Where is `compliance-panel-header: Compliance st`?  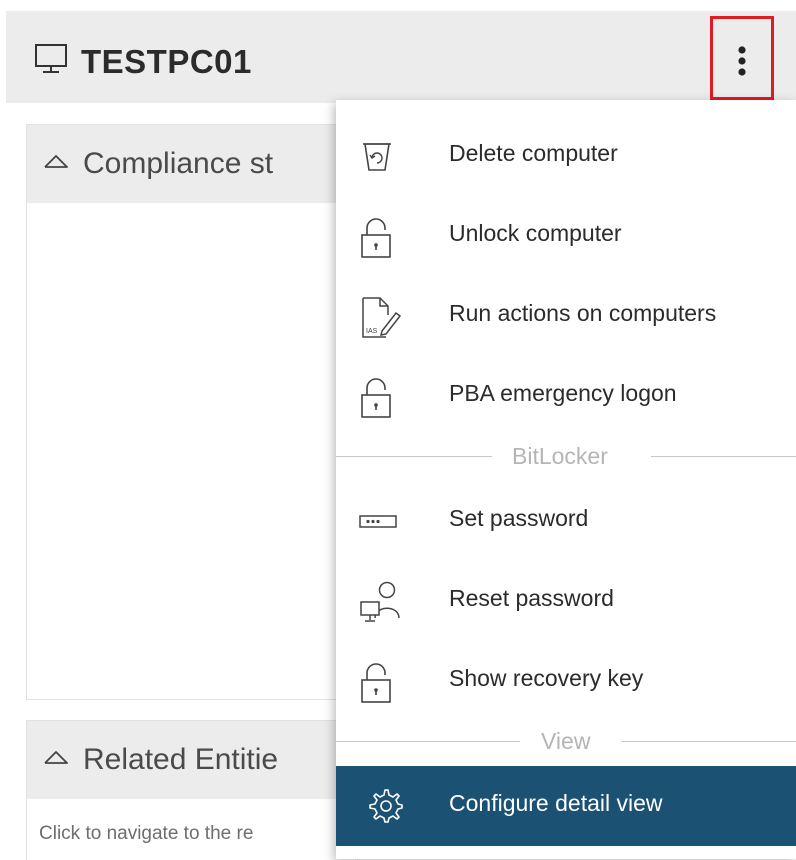 compliance-panel-header: Compliance st is located at coordinates (192, 164).